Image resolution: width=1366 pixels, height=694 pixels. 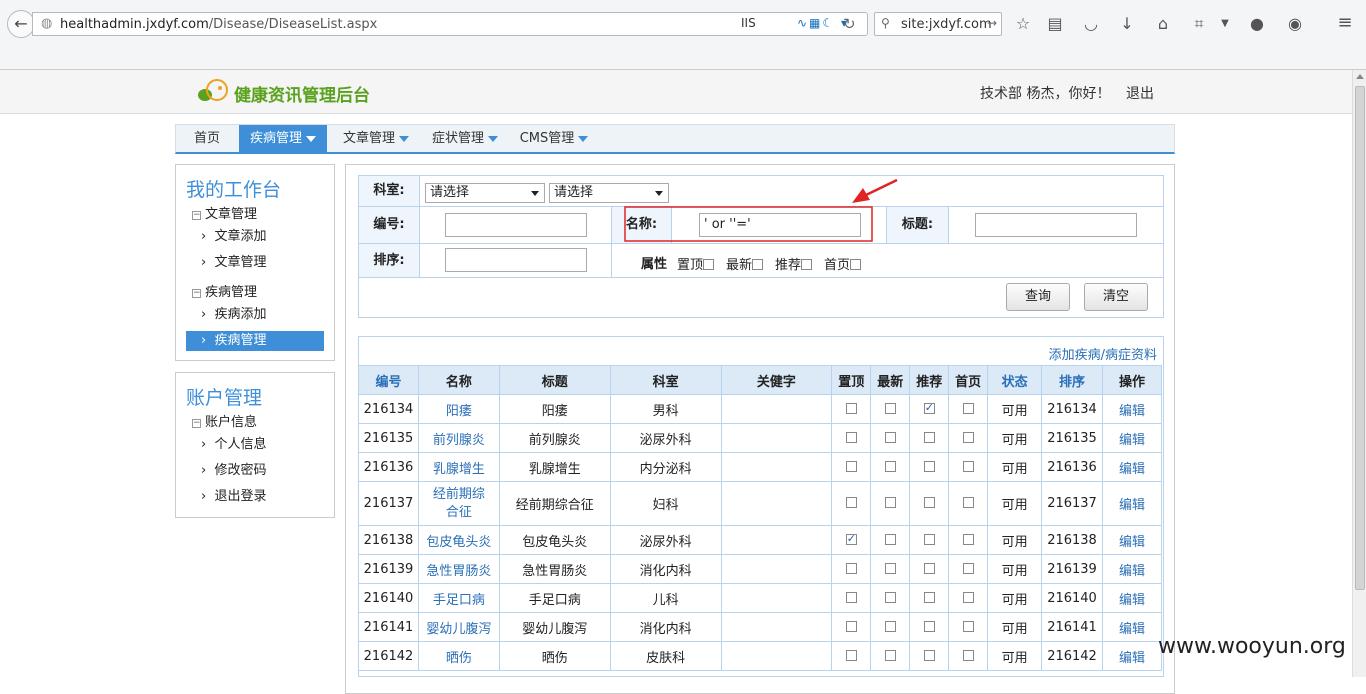 I want to click on attr-new-checkbox, so click(x=758, y=264).